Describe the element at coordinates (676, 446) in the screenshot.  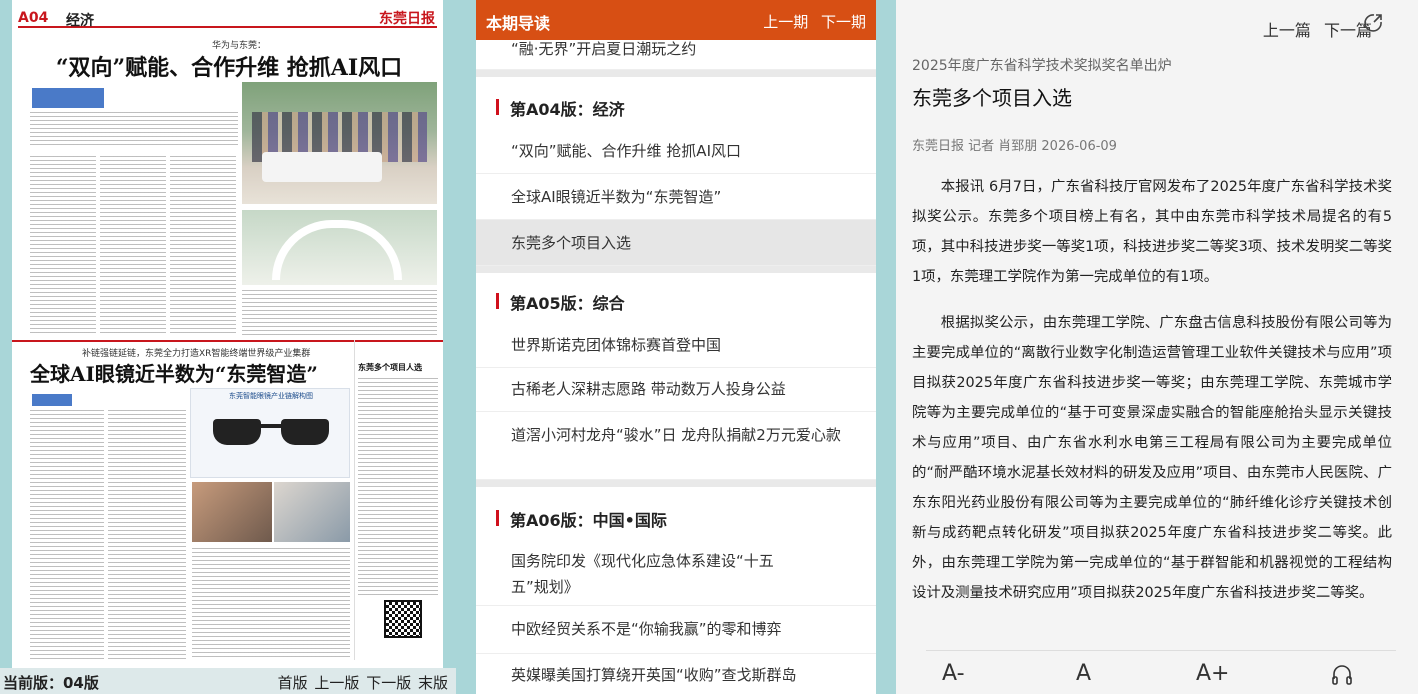
I see `guide-article-link: 道滘小河村龙舟“骏水”日 龙舟队捐献2万元爱心款` at that location.